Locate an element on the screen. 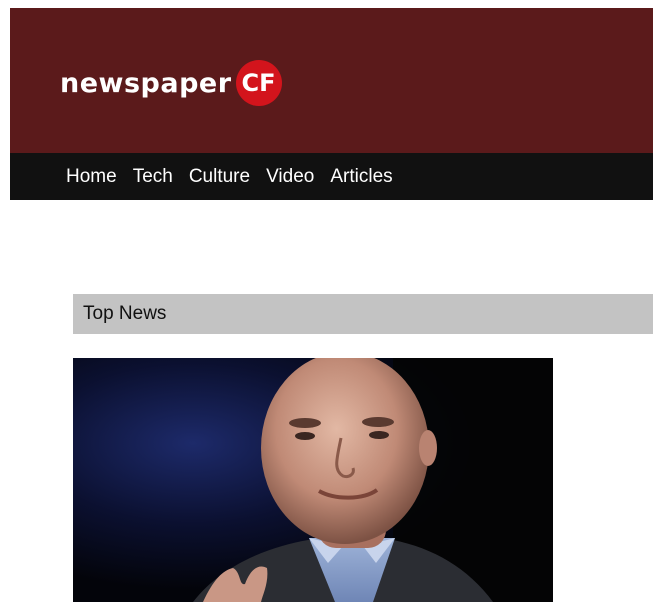 This screenshot has height=602, width=653. nav-link-tech: Tech is located at coordinates (153, 176).